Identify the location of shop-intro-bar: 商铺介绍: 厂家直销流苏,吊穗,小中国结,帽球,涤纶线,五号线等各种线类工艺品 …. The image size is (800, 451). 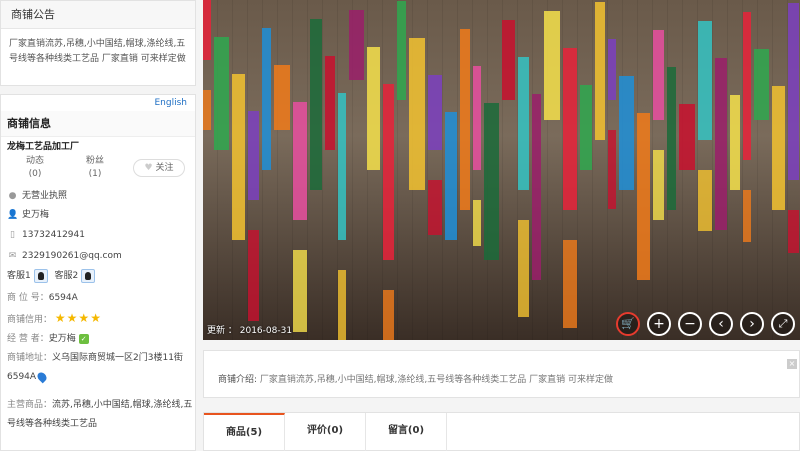
(501, 374).